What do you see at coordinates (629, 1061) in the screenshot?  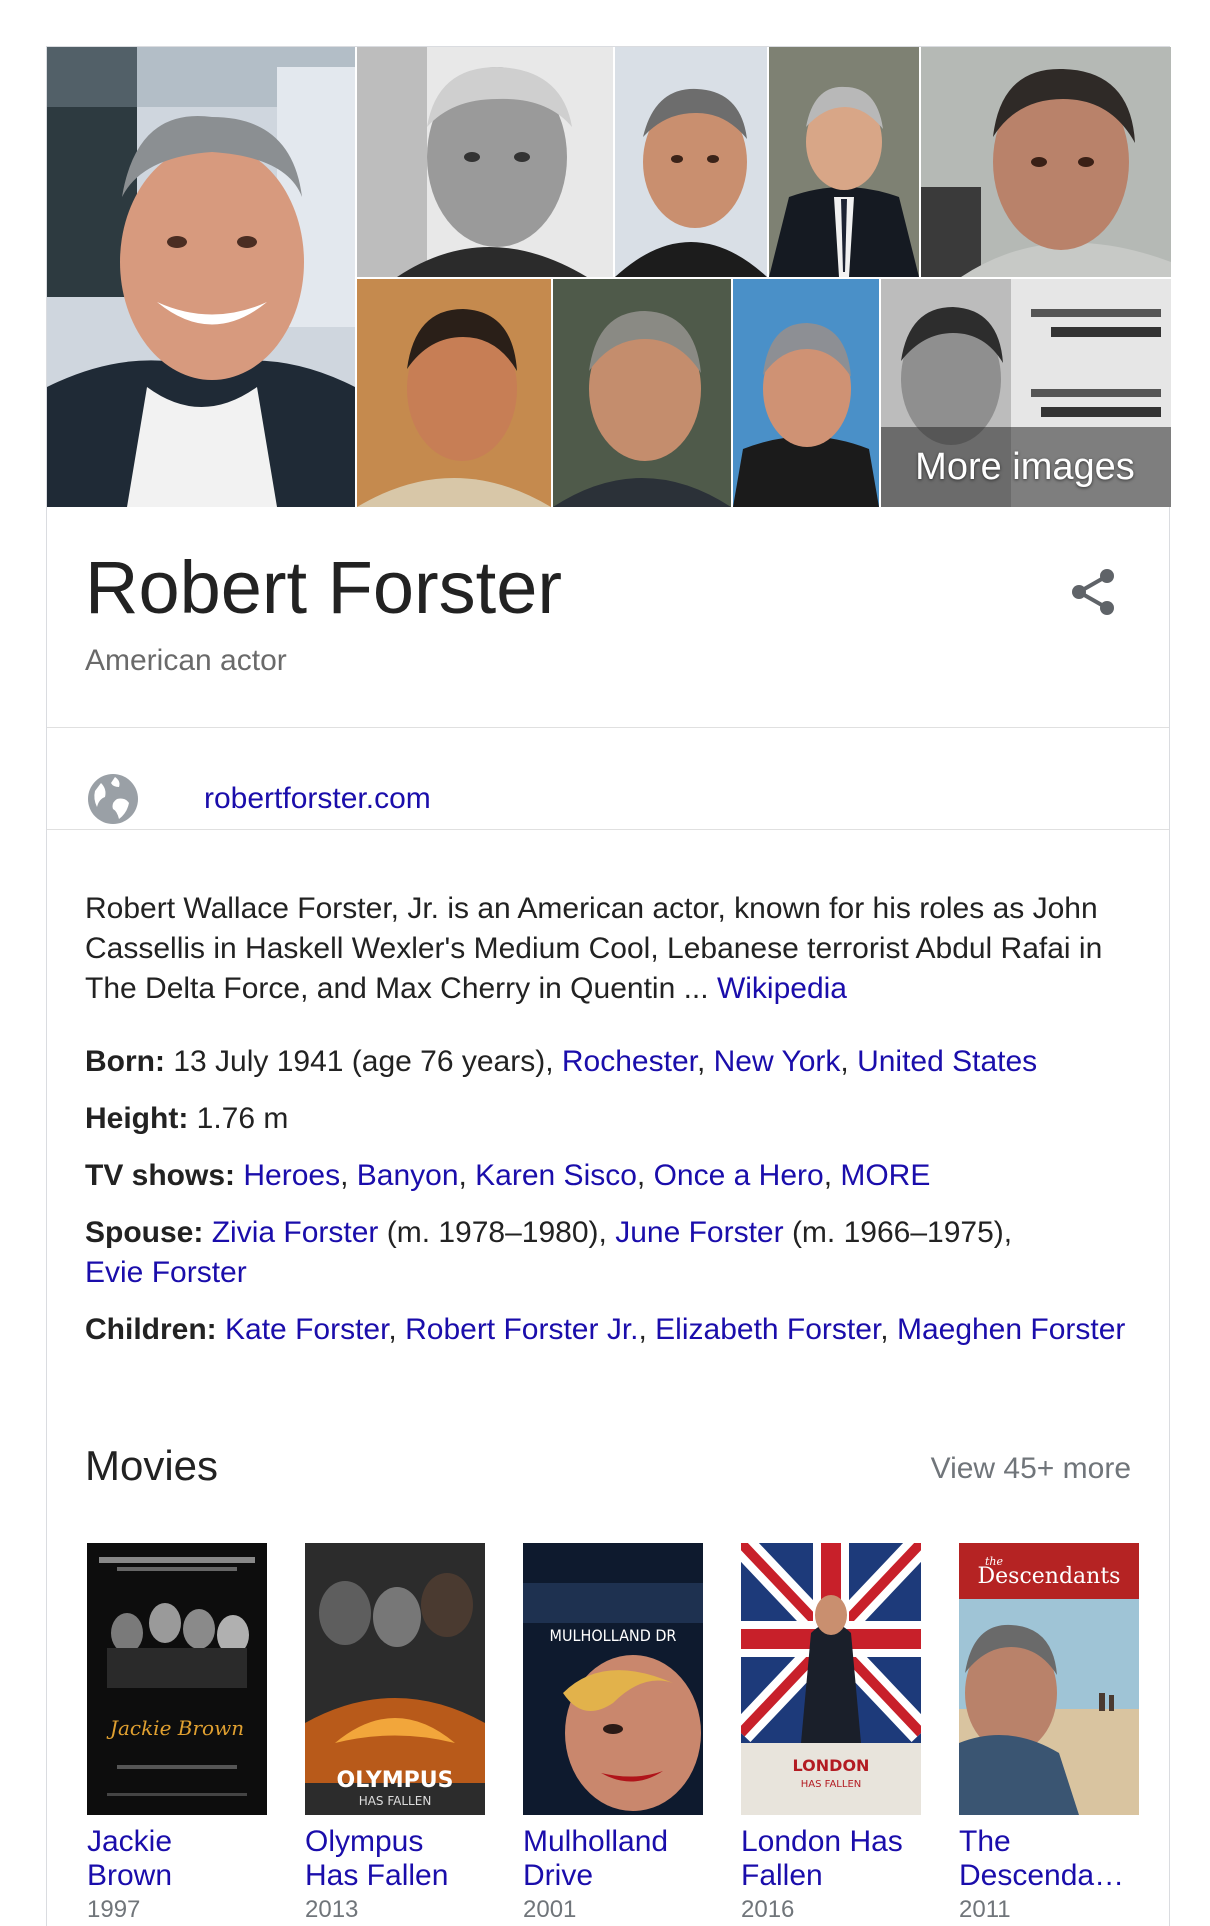 I see `link-rochester: Rochester` at bounding box center [629, 1061].